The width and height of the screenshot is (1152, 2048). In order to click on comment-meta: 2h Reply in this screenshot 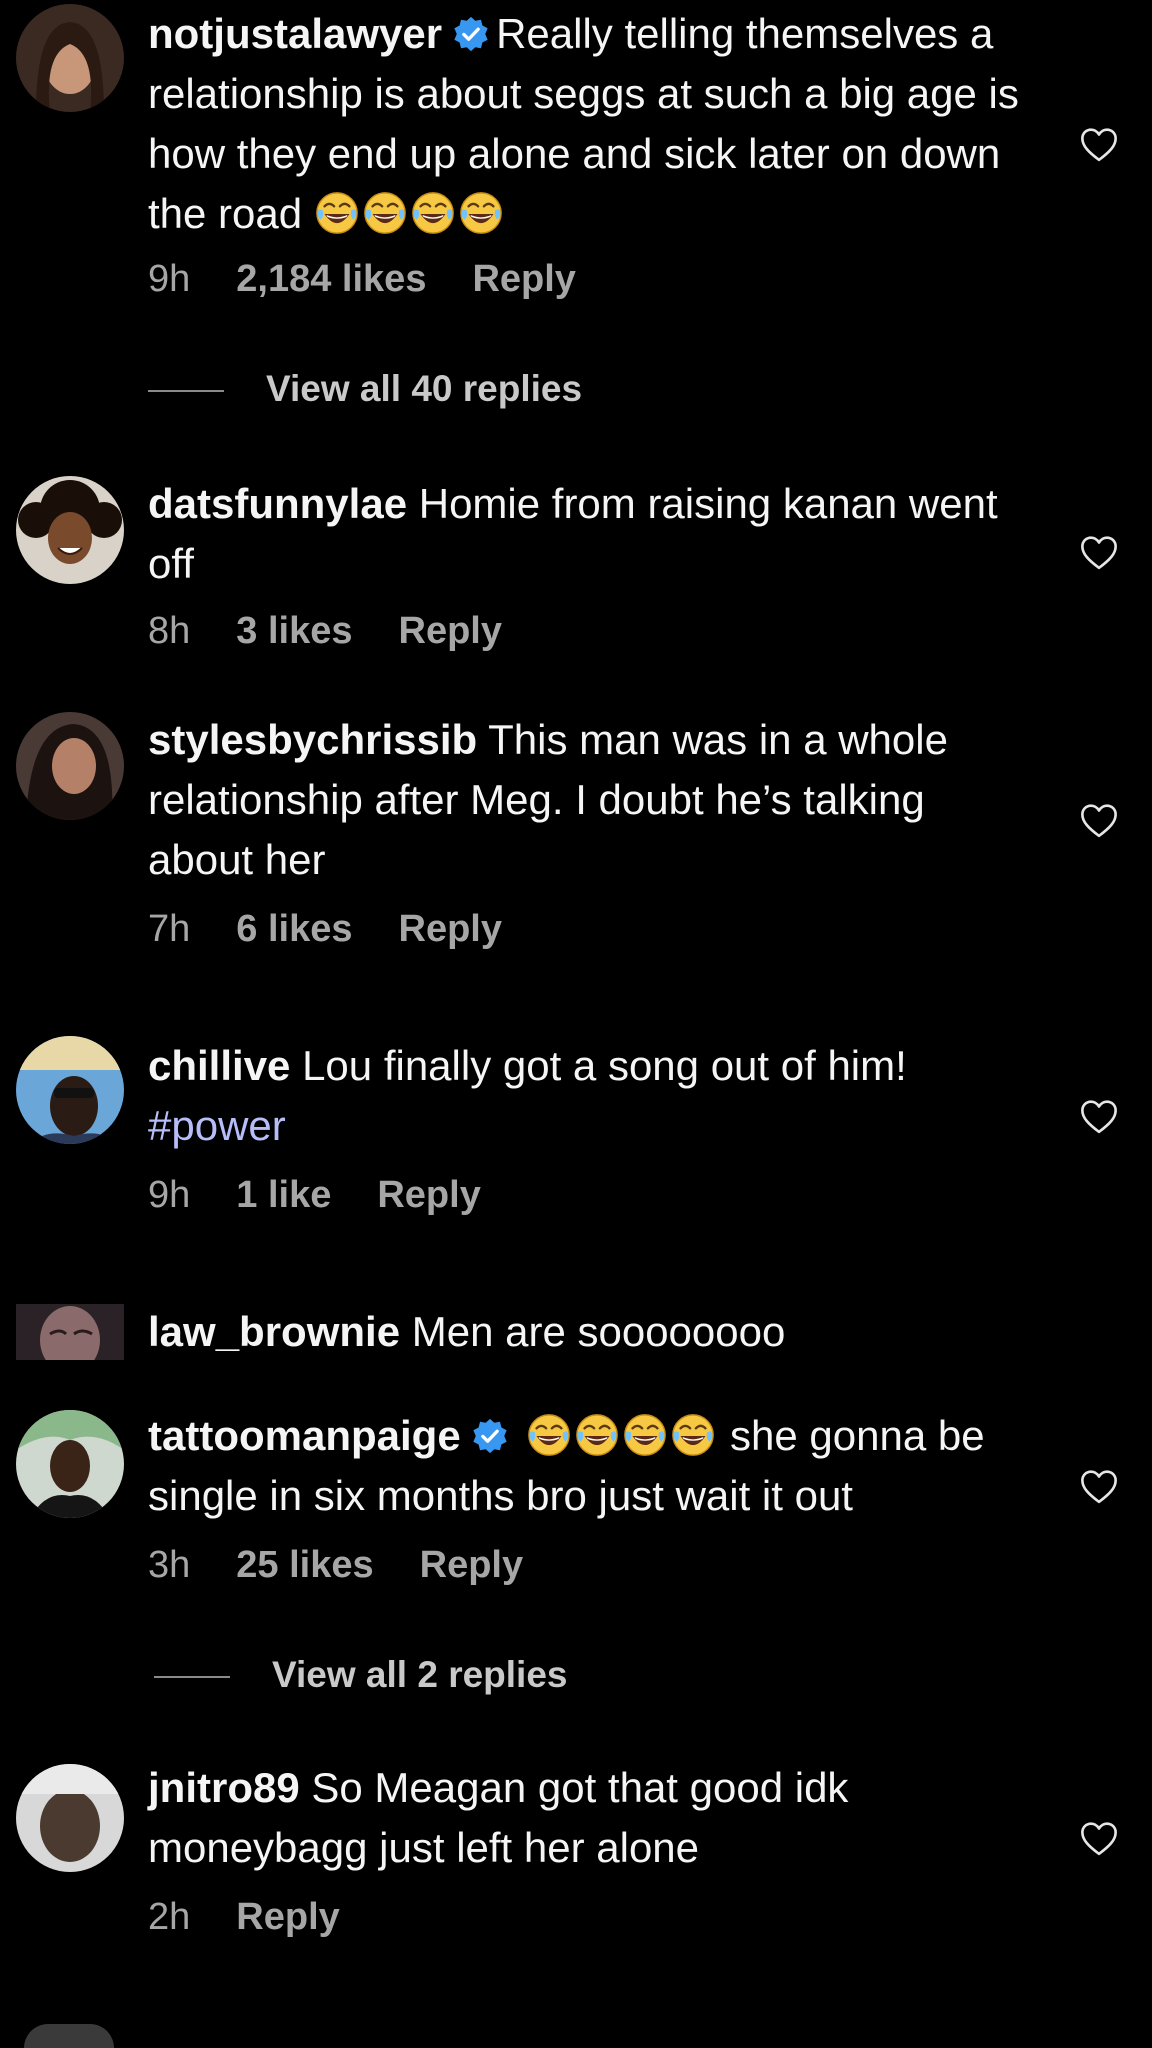, I will do `click(267, 1917)`.